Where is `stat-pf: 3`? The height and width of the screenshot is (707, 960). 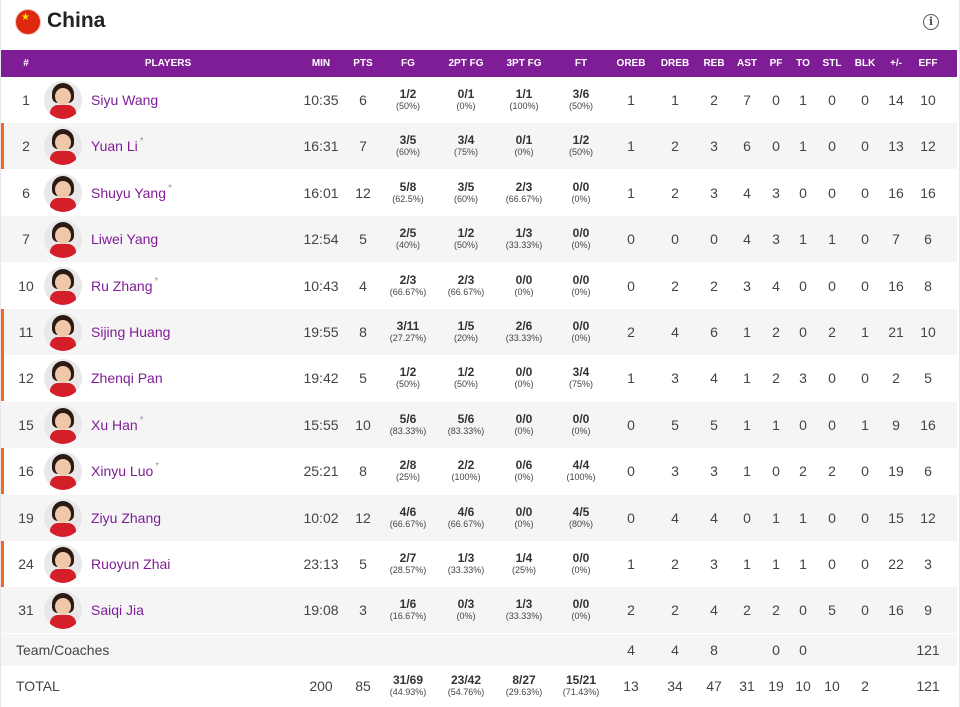
stat-pf: 3 is located at coordinates (776, 239).